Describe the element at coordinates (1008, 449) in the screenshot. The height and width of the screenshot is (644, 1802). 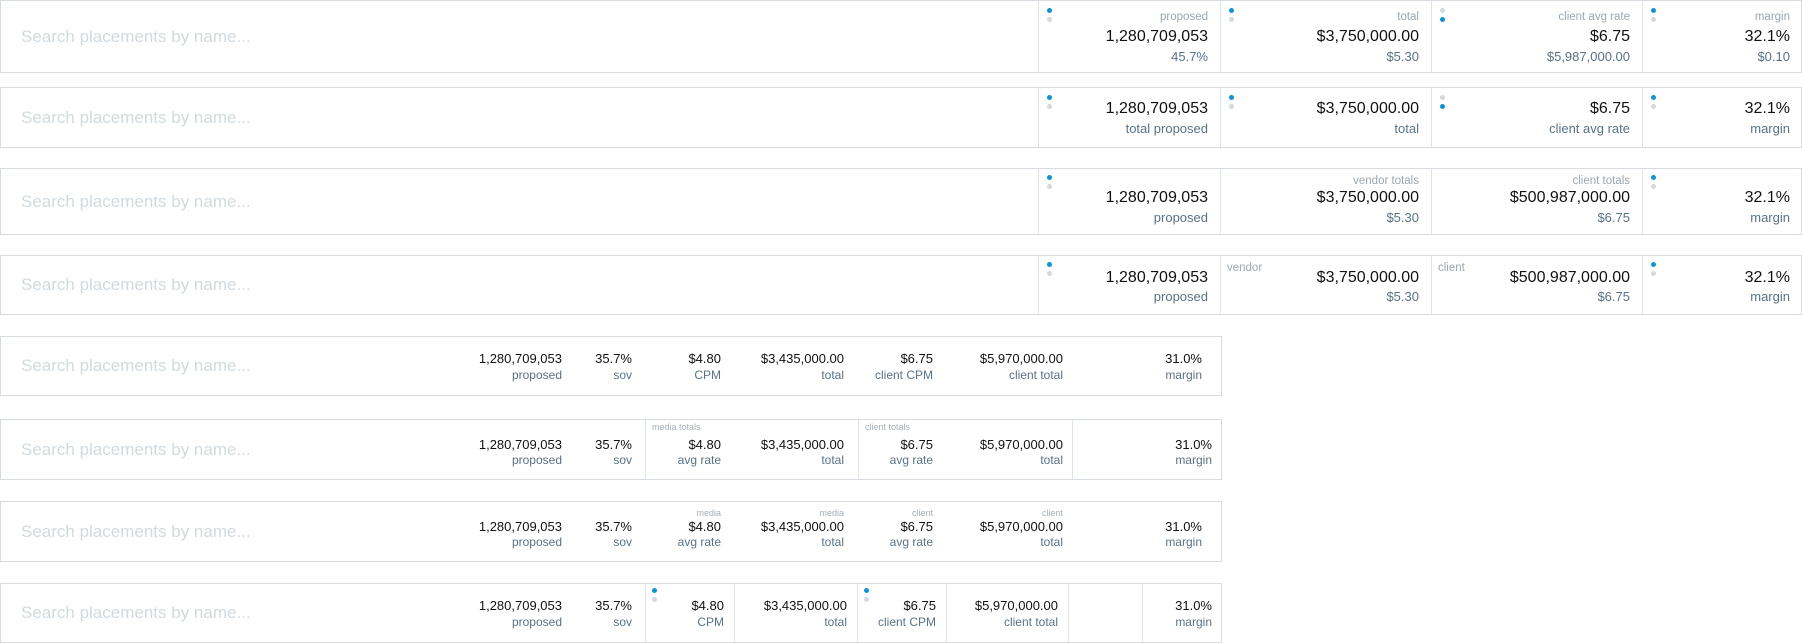
I see `client-total-cell: $5,970,000.00 total` at that location.